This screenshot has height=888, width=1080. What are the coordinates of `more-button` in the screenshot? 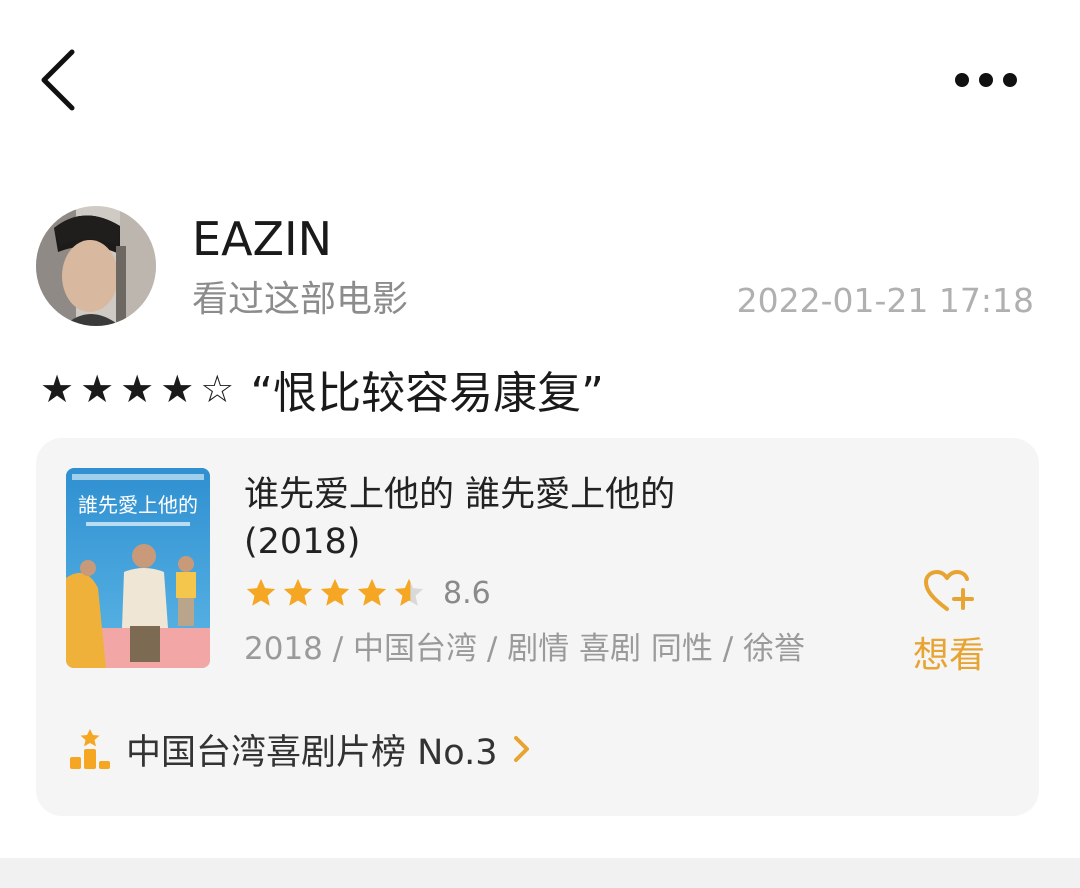 It's located at (986, 80).